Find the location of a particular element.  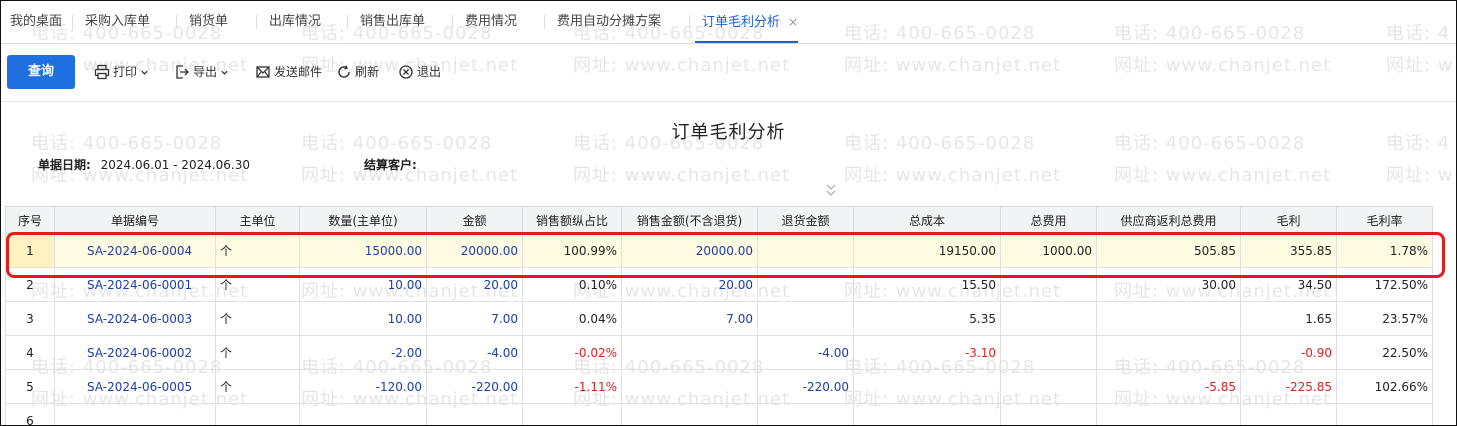

column-header: 主单位 is located at coordinates (257, 220).